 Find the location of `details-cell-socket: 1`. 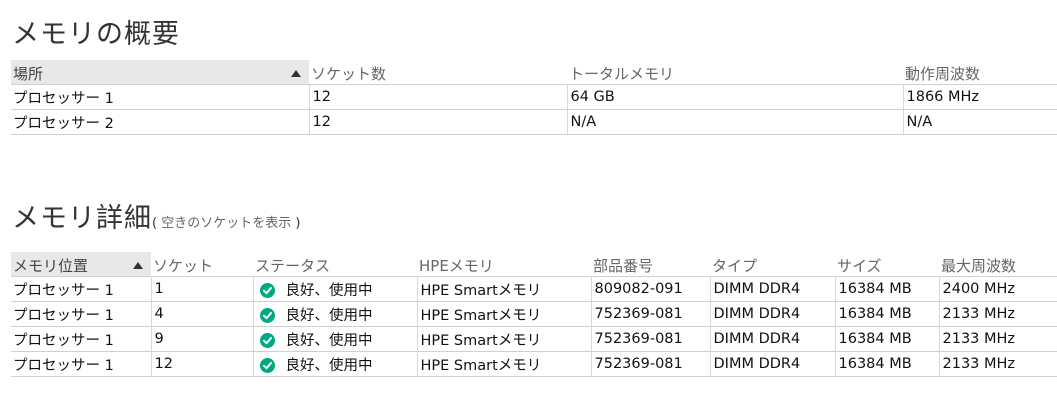

details-cell-socket: 1 is located at coordinates (201, 289).